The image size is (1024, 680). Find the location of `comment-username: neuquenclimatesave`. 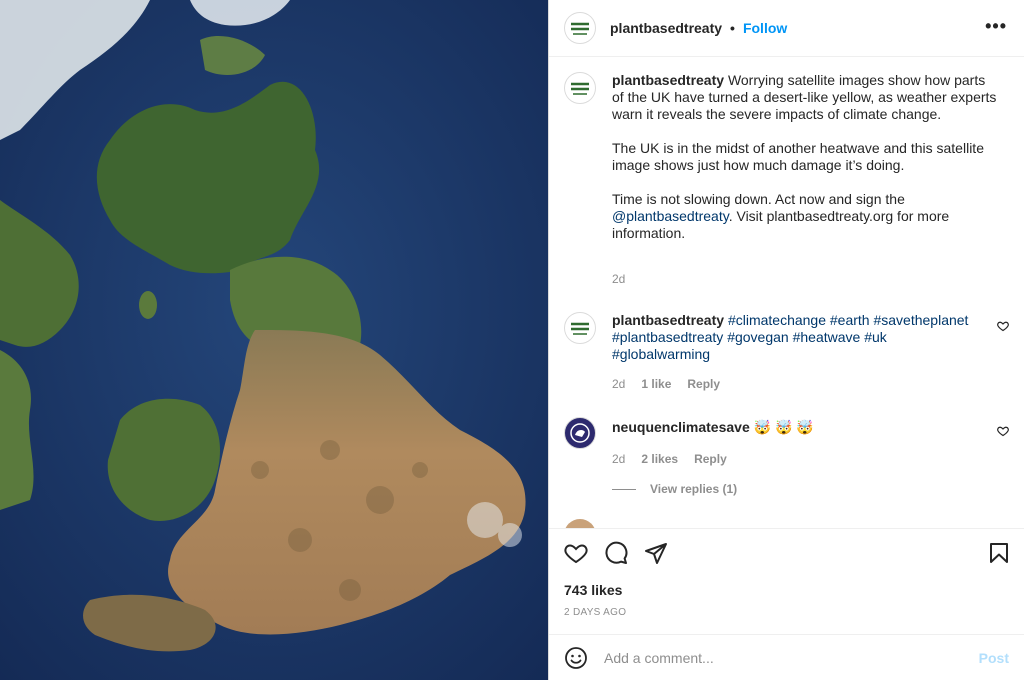

comment-username: neuquenclimatesave is located at coordinates (681, 427).